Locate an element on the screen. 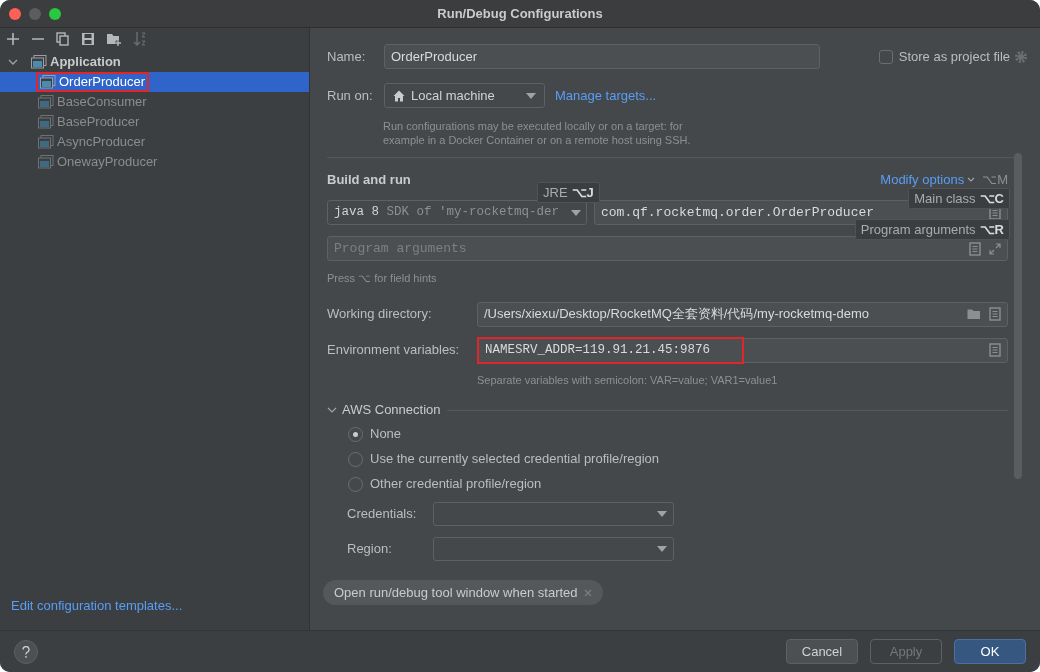 The image size is (1040, 672). section-title: AWS Connection is located at coordinates (391, 410).